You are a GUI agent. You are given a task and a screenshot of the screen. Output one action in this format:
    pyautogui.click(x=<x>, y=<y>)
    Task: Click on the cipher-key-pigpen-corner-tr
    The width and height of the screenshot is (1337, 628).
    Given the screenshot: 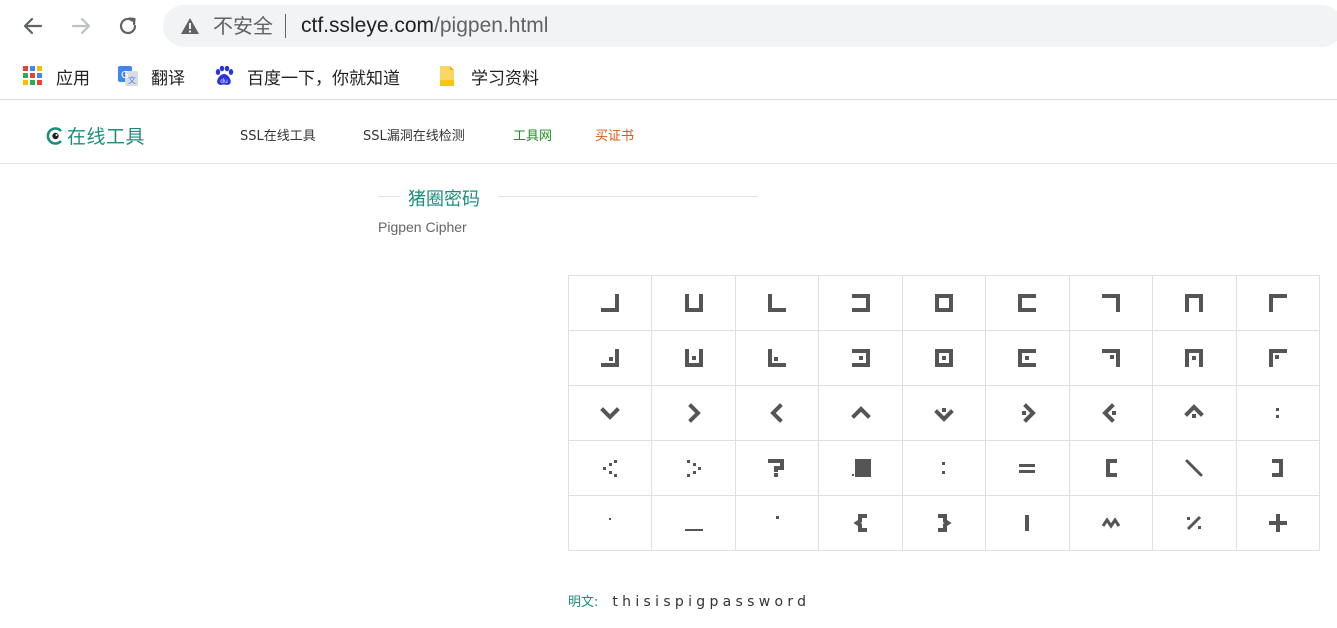 What is the action you would take?
    pyautogui.click(x=1111, y=303)
    